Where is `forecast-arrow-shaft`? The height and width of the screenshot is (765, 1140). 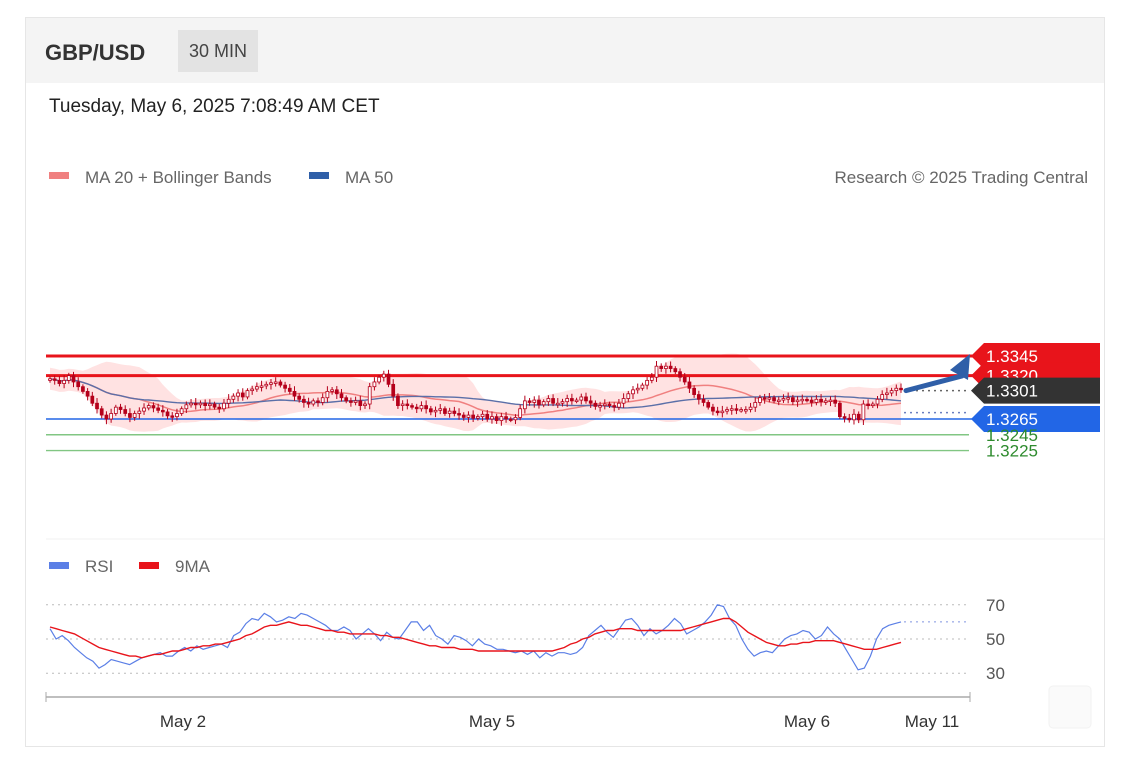
forecast-arrow-shaft is located at coordinates (934, 383).